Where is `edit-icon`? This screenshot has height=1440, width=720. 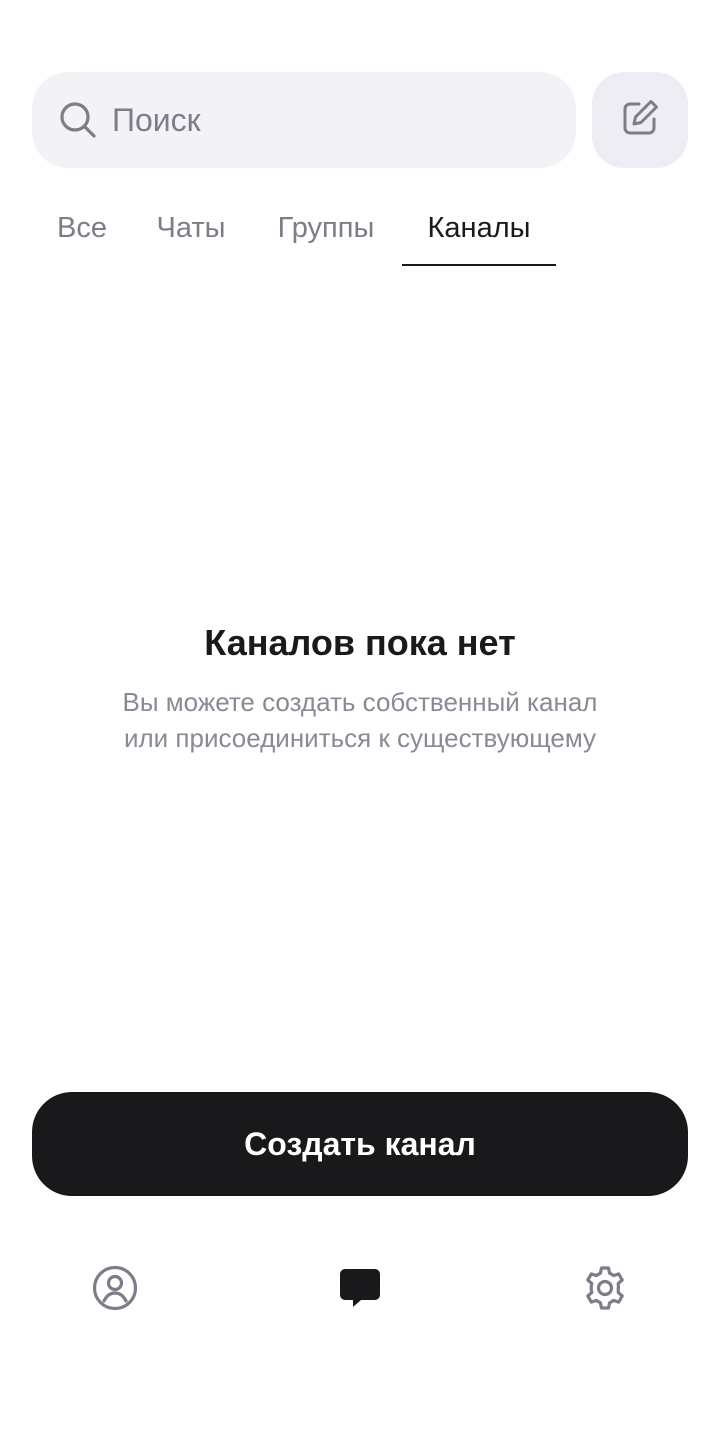
edit-icon is located at coordinates (640, 120).